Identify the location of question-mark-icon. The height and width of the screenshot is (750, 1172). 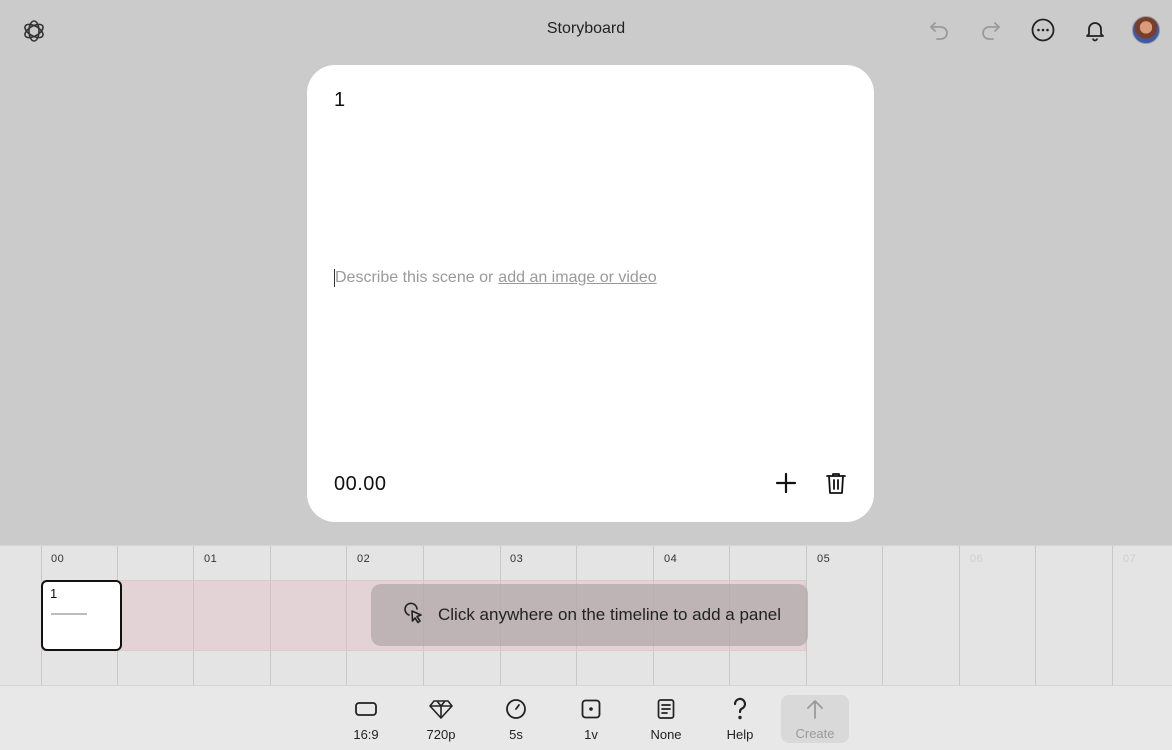
(740, 709).